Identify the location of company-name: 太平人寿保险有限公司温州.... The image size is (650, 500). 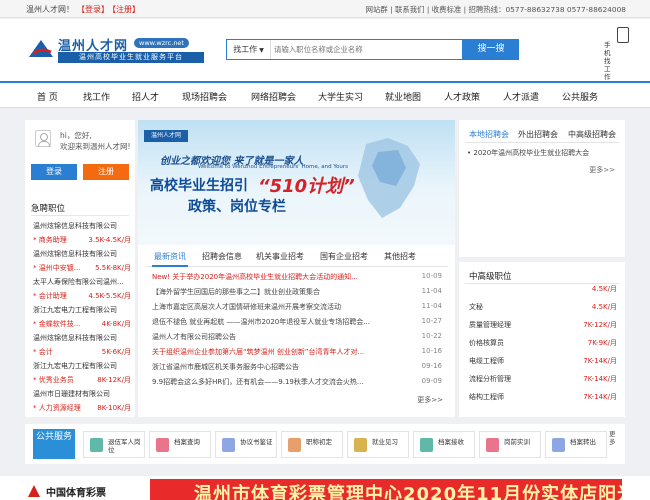
(78, 282).